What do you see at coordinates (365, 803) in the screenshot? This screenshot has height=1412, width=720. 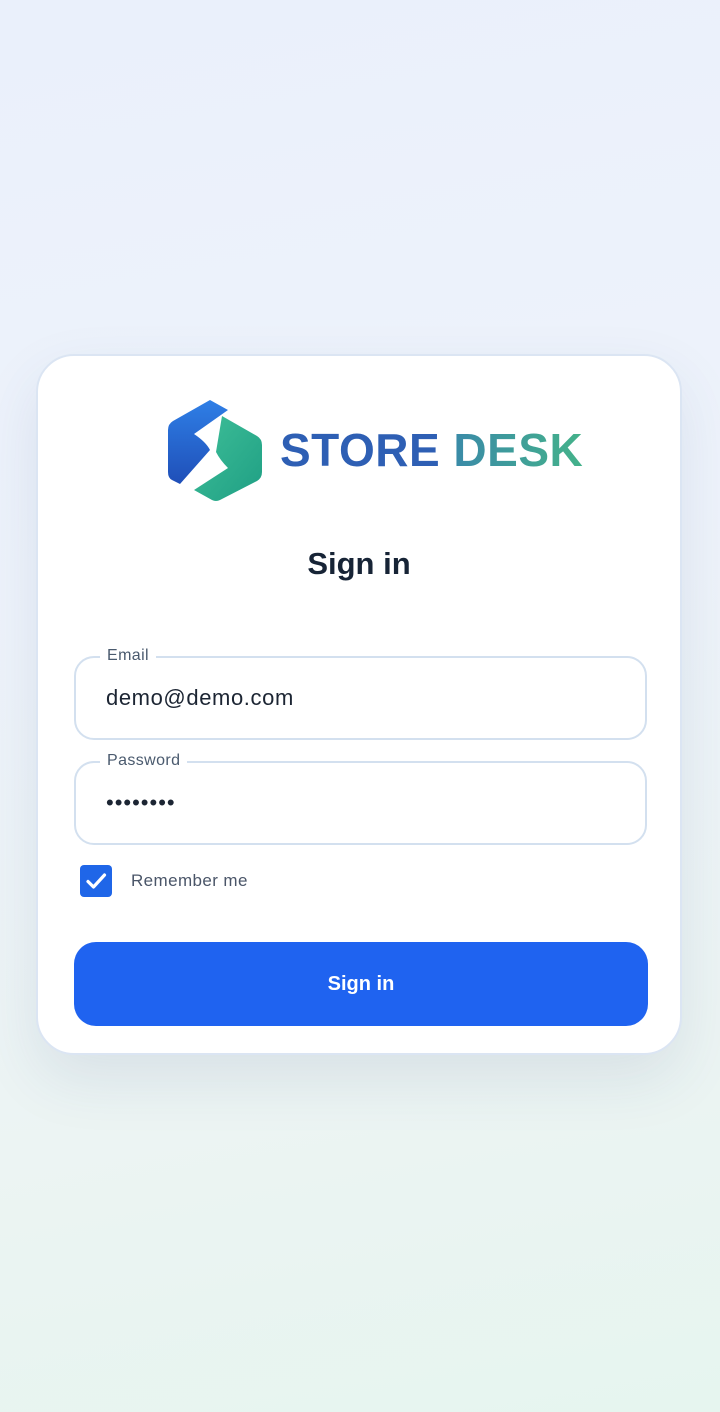 I see `password-input: ••••••••` at bounding box center [365, 803].